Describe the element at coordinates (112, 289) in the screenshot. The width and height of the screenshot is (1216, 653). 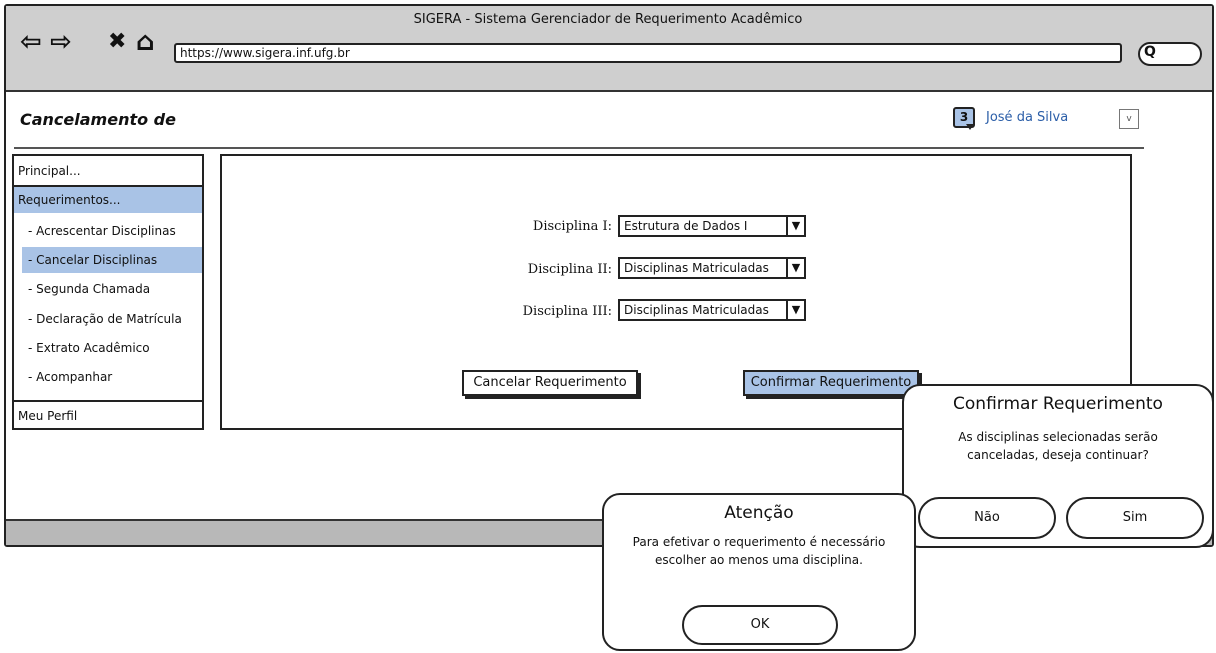
I see `sidebar-item-segunda-chamada: - Segunda Chamada` at that location.